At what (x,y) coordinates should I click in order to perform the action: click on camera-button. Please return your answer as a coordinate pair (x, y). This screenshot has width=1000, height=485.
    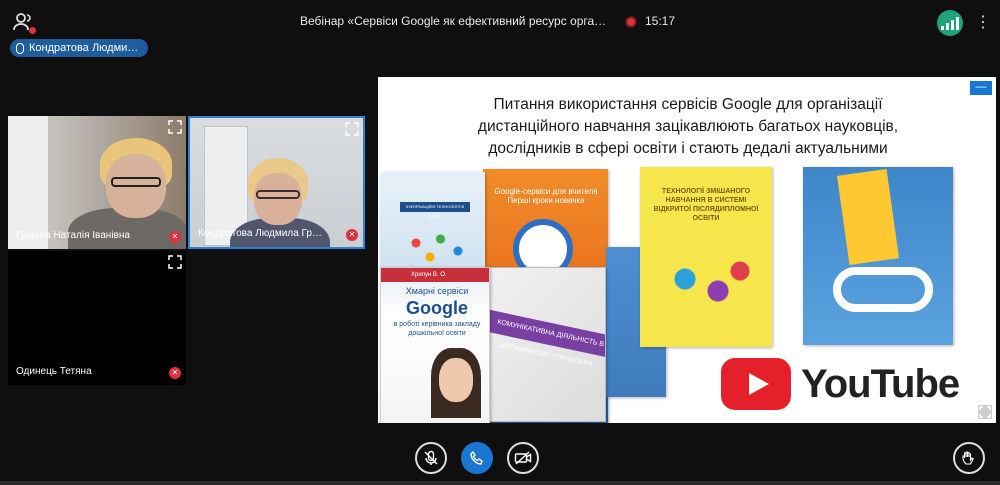
    Looking at the image, I should click on (523, 458).